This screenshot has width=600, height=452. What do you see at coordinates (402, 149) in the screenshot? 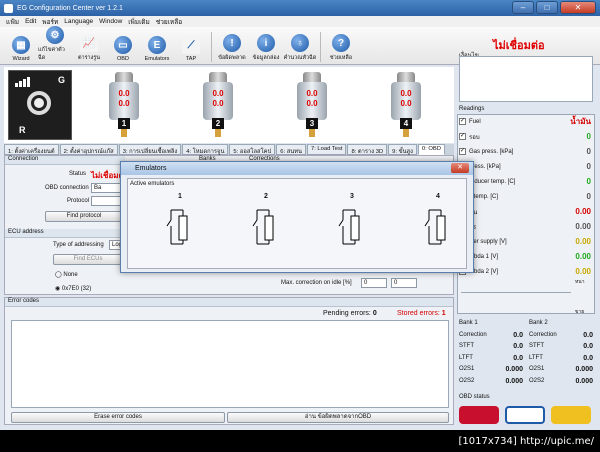
I see `tab-advanced: 9: ขั้นสูง` at bounding box center [402, 149].